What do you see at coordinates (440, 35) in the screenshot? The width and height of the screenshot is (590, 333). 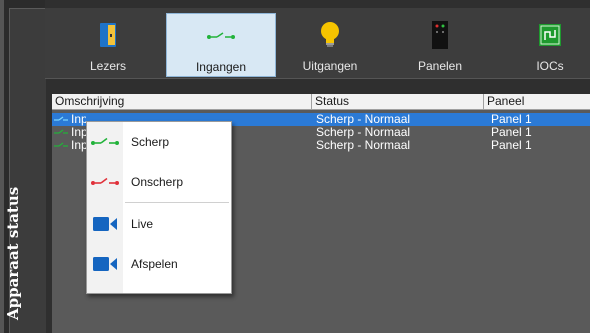 I see `panel-icon` at bounding box center [440, 35].